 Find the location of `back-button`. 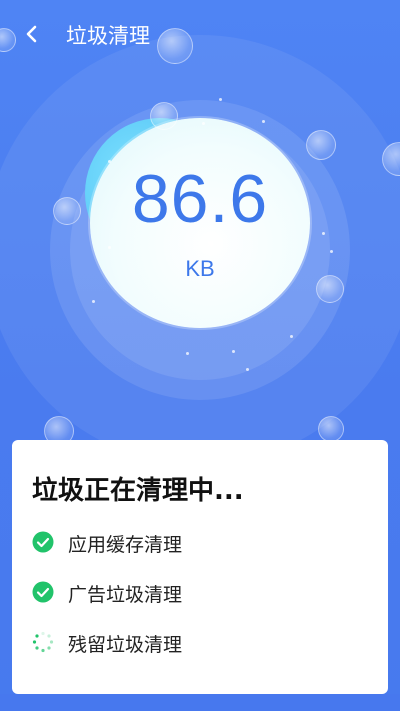

back-button is located at coordinates (32, 34).